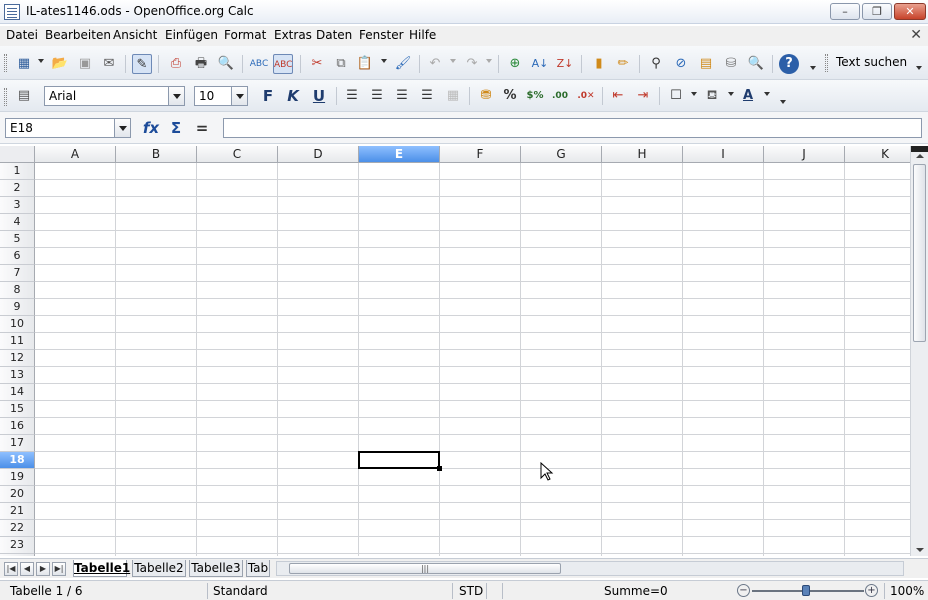 The height and width of the screenshot is (600, 928). I want to click on zoom-in-icon: +, so click(871, 590).